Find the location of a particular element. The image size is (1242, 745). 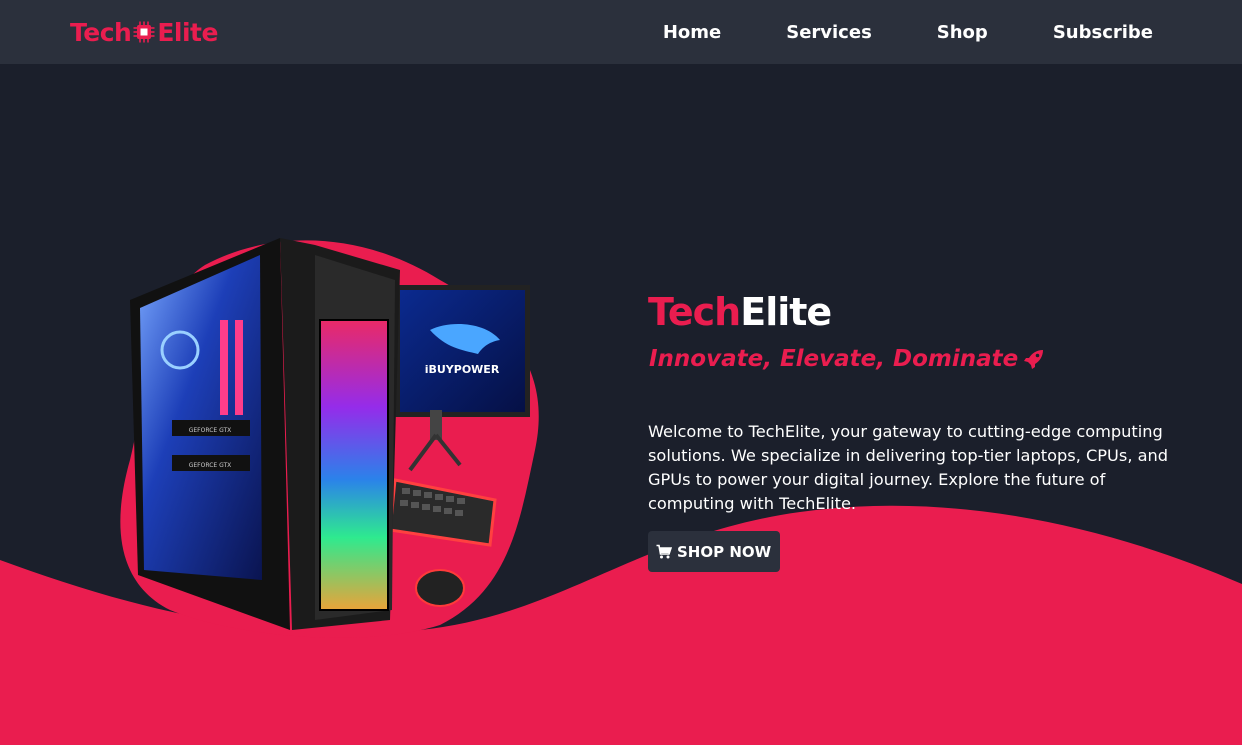

cpu-chip-icon is located at coordinates (144, 32).